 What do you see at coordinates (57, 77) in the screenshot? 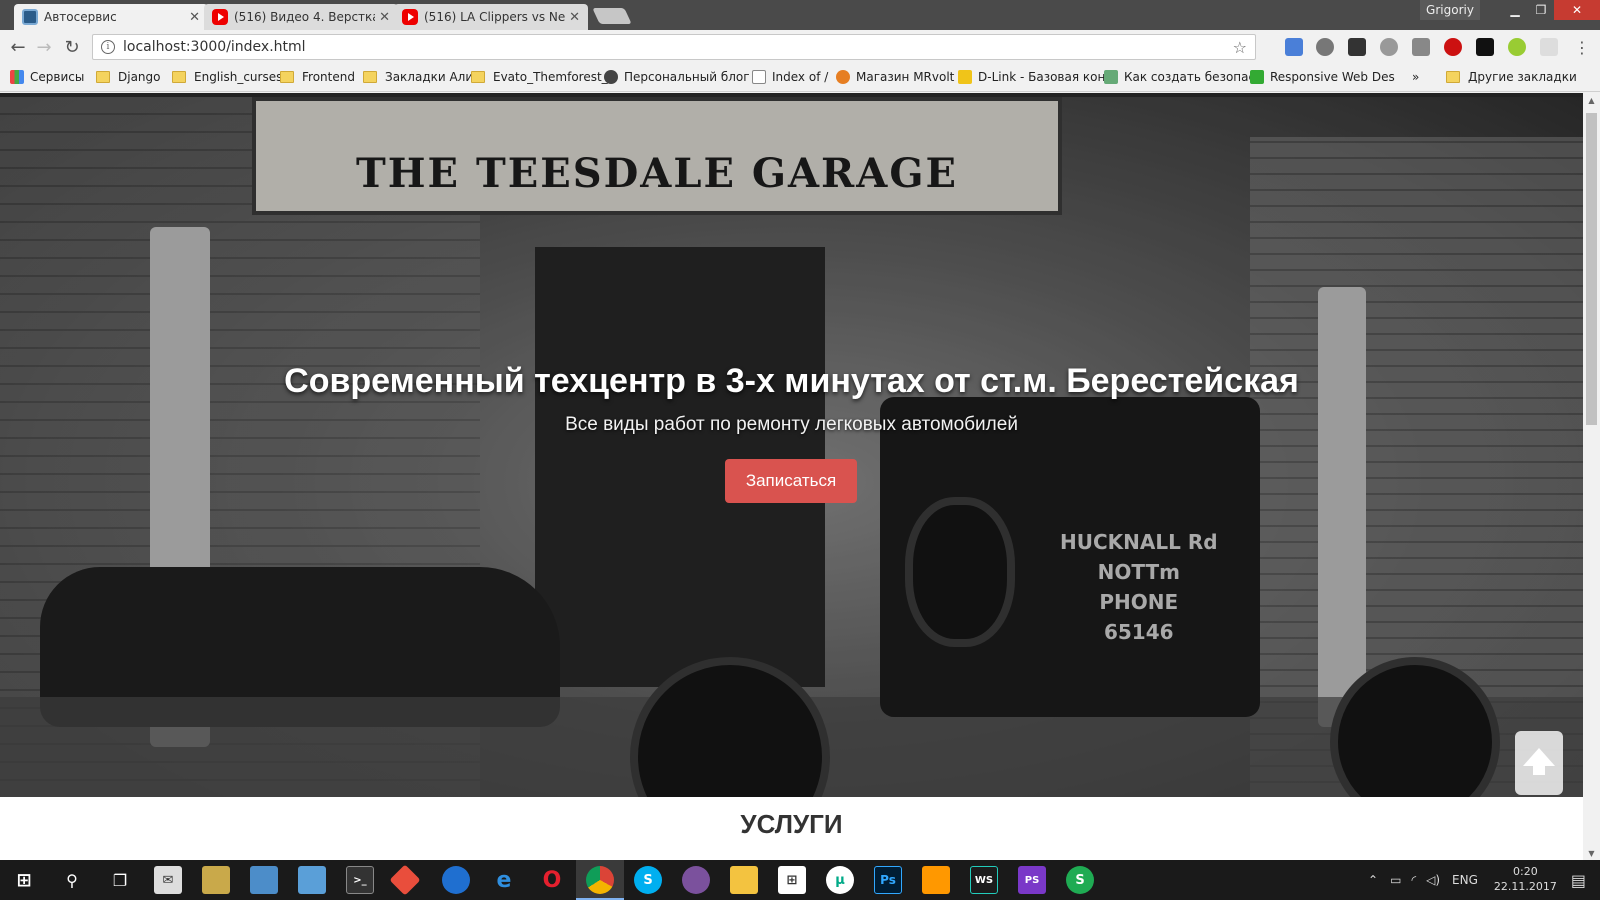
I see `bookmark-label: Сервисы` at bounding box center [57, 77].